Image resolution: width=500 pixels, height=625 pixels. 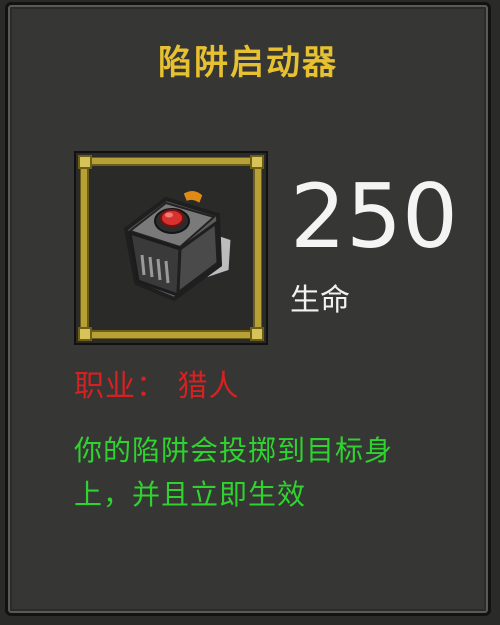 I want to click on health-value: 250, so click(x=374, y=216).